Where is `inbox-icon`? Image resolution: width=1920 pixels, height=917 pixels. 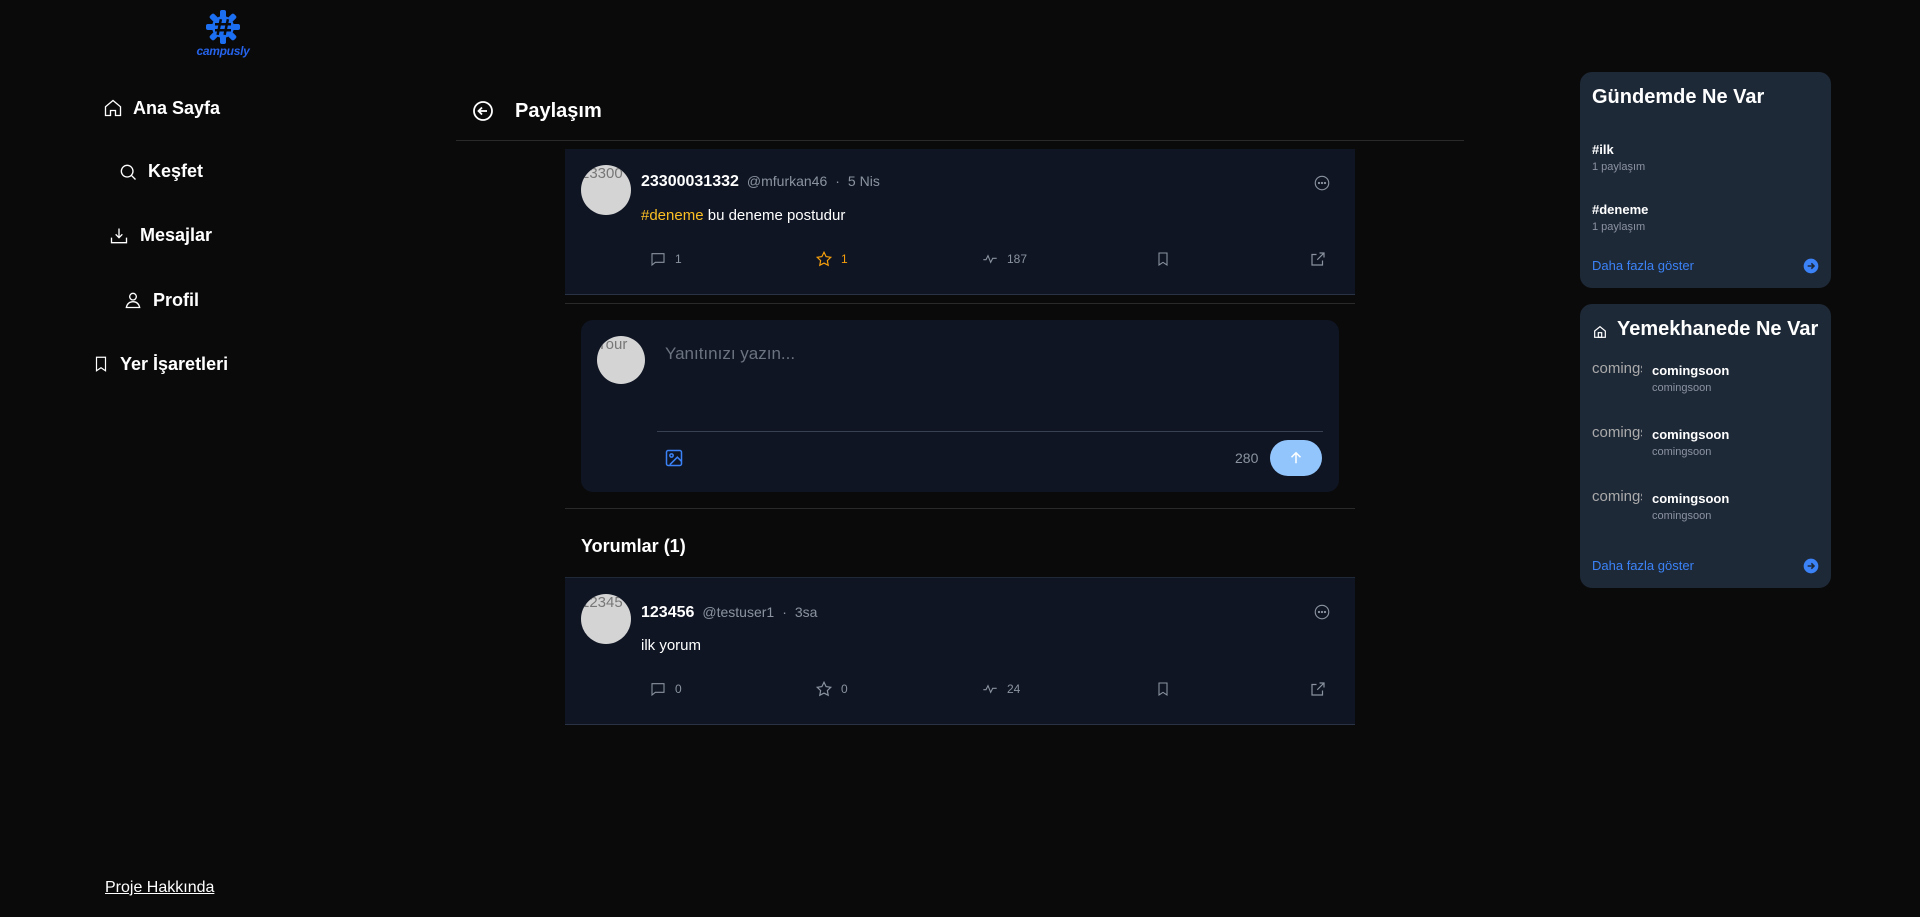
inbox-icon is located at coordinates (119, 235).